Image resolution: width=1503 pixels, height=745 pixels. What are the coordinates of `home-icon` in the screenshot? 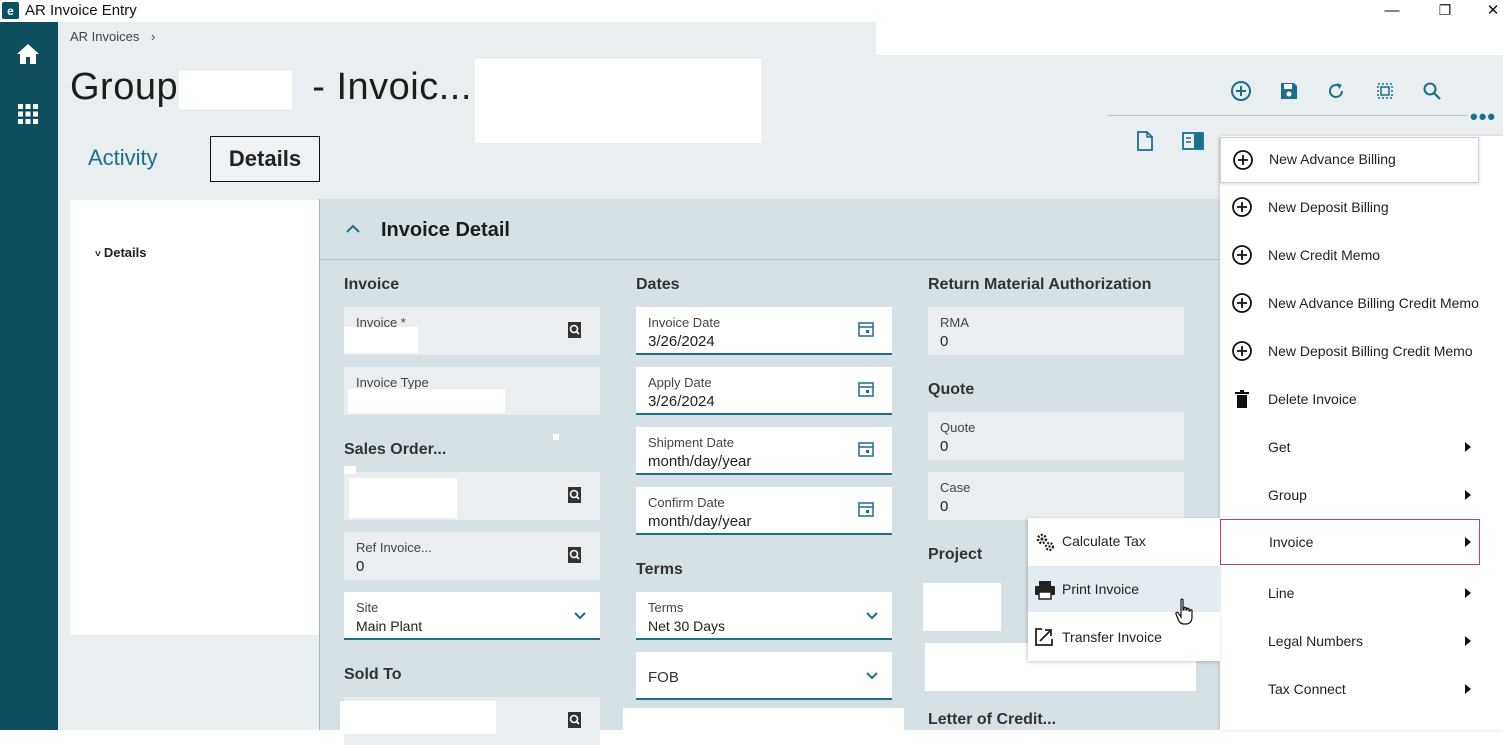 It's located at (28, 54).